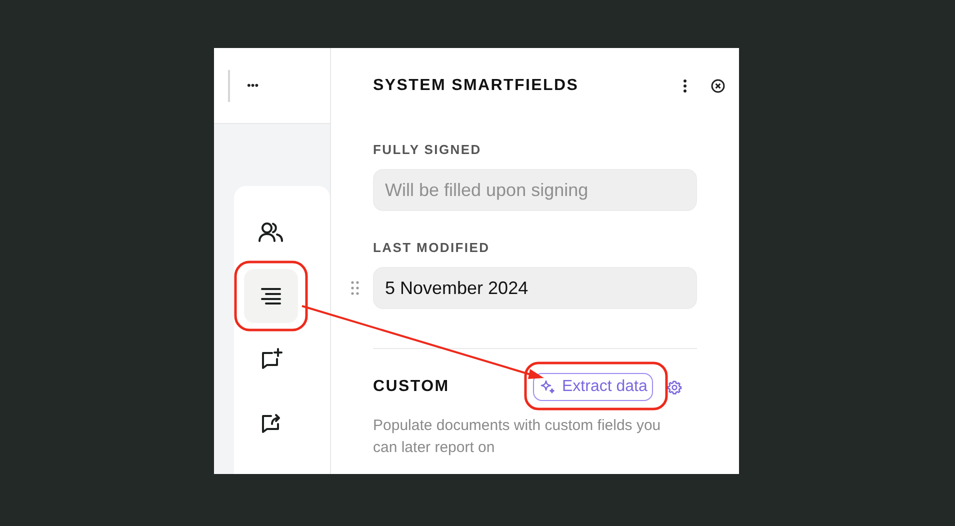  Describe the element at coordinates (432, 247) in the screenshot. I see `field-label: LAST MODIFIED` at that location.